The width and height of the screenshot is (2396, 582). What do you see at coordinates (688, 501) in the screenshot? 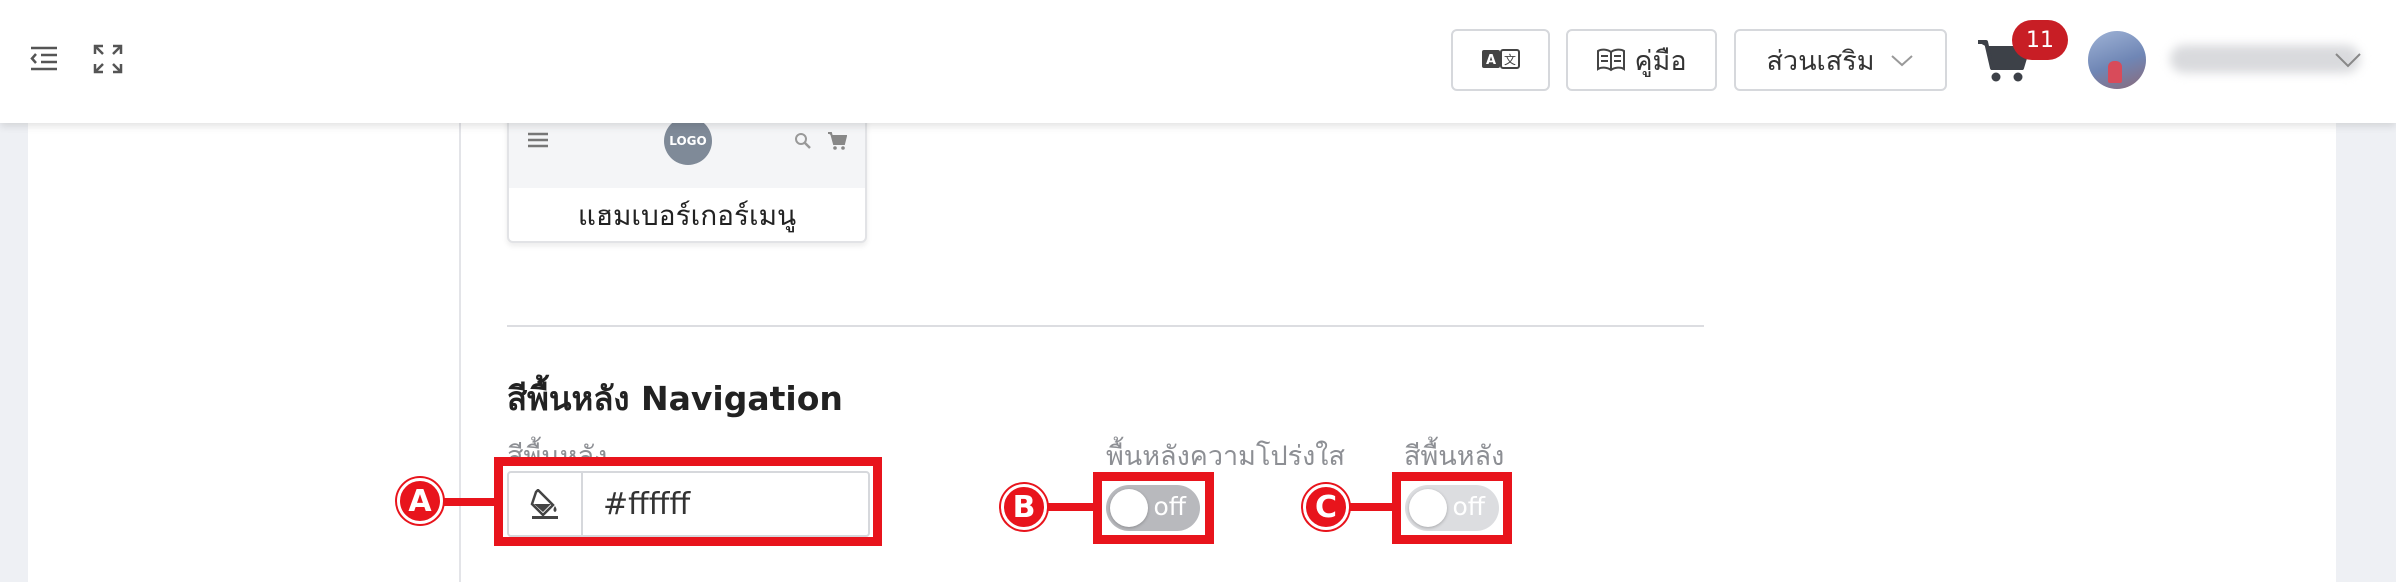
I see `annotation-box-a` at bounding box center [688, 501].